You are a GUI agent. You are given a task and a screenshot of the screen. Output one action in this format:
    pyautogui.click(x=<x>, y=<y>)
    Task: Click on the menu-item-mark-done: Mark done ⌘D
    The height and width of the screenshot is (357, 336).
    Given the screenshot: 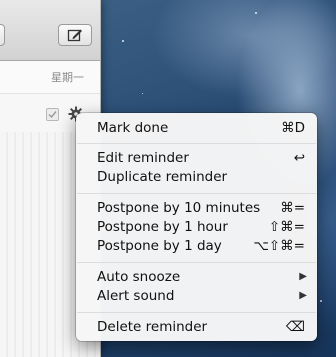 What is the action you would take?
    pyautogui.click(x=196, y=127)
    